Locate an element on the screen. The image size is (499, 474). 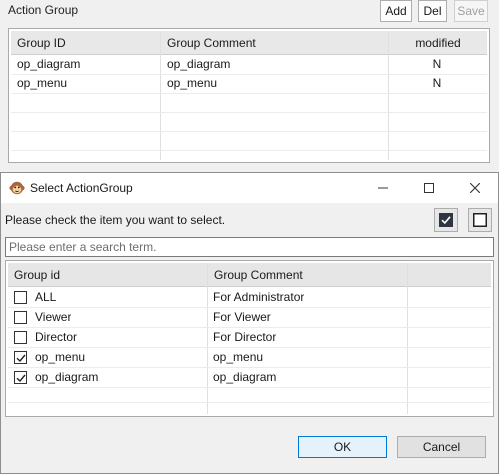
check-all-icon is located at coordinates (446, 220).